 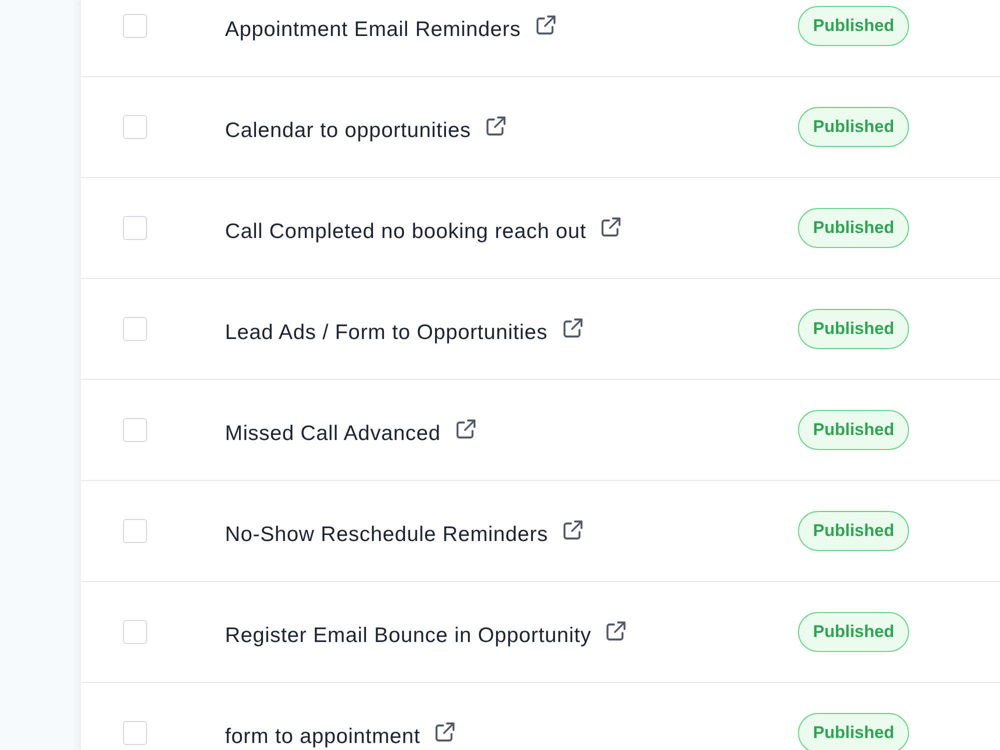 I want to click on workflow-name-link: Calendar to opportunities, so click(x=348, y=131).